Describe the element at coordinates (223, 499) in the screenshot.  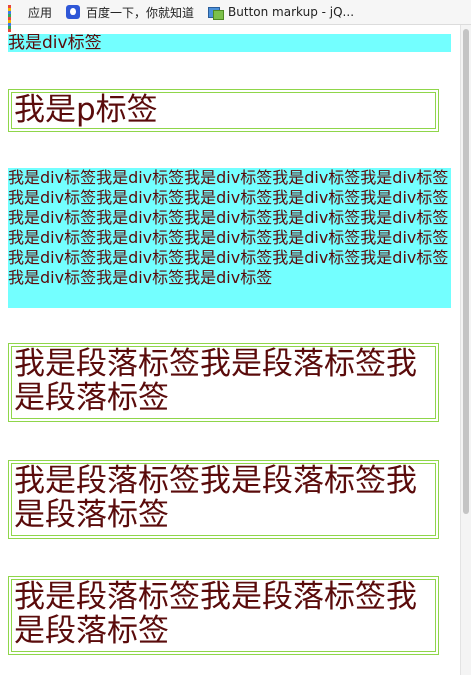
I see `paragraph-2: 我是段落标签我是段落标签我是段落标签` at that location.